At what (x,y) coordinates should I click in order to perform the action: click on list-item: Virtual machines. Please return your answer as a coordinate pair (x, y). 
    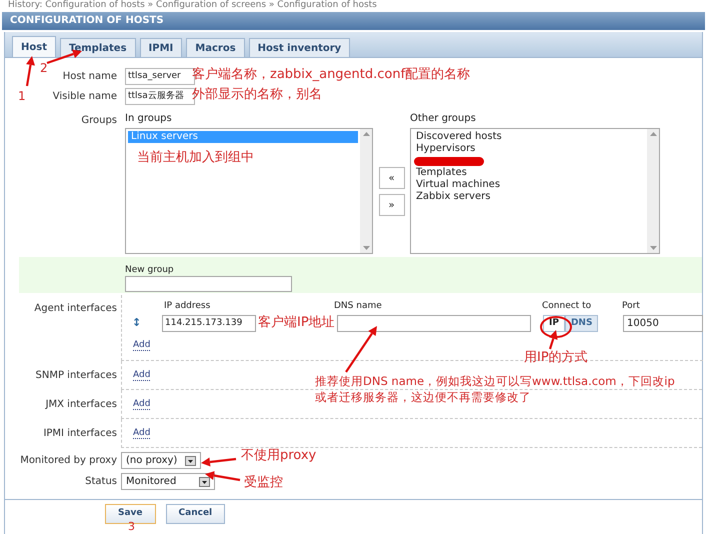
    Looking at the image, I should click on (529, 185).